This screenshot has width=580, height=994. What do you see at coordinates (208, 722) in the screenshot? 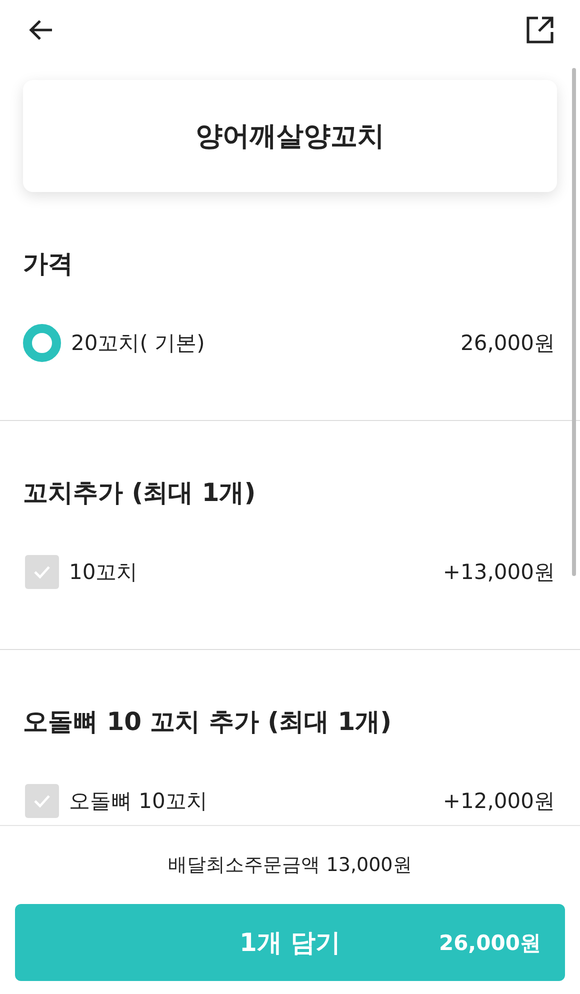
I see `section-title: 오돌뼈 10 꼬치 추가 (최대 1개)` at bounding box center [208, 722].